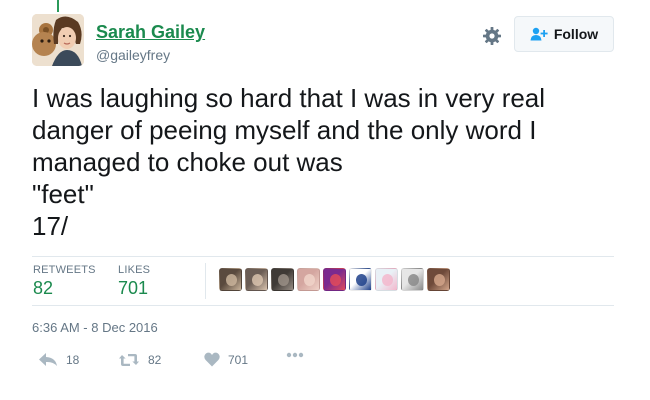 The width and height of the screenshot is (650, 400). I want to click on heart-icon, so click(212, 359).